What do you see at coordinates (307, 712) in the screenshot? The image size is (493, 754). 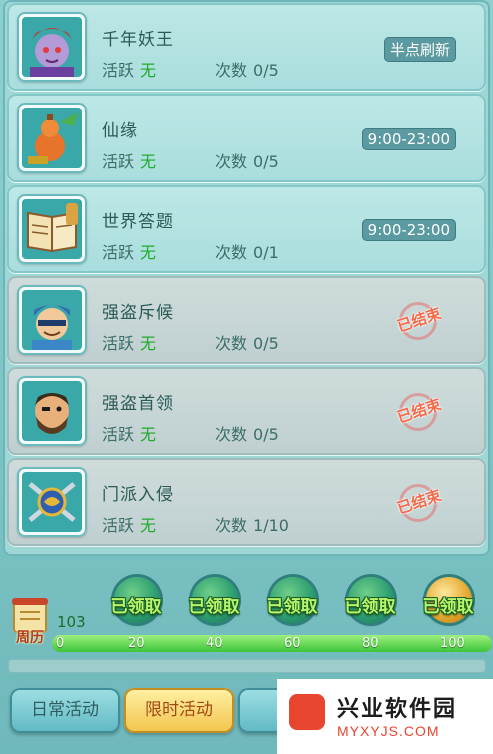 I see `watermark-logo-icon` at bounding box center [307, 712].